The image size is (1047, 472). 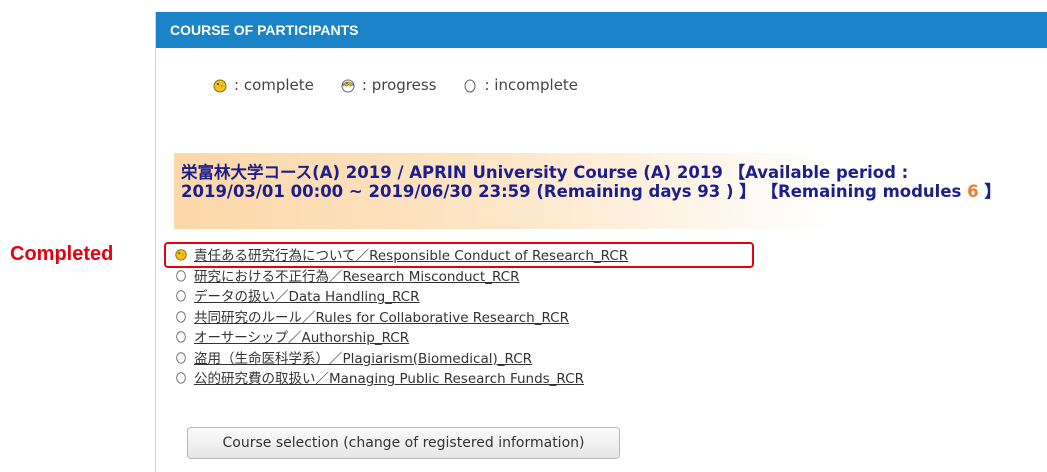 I want to click on completed-annotation-label: Completed, so click(x=62, y=254).